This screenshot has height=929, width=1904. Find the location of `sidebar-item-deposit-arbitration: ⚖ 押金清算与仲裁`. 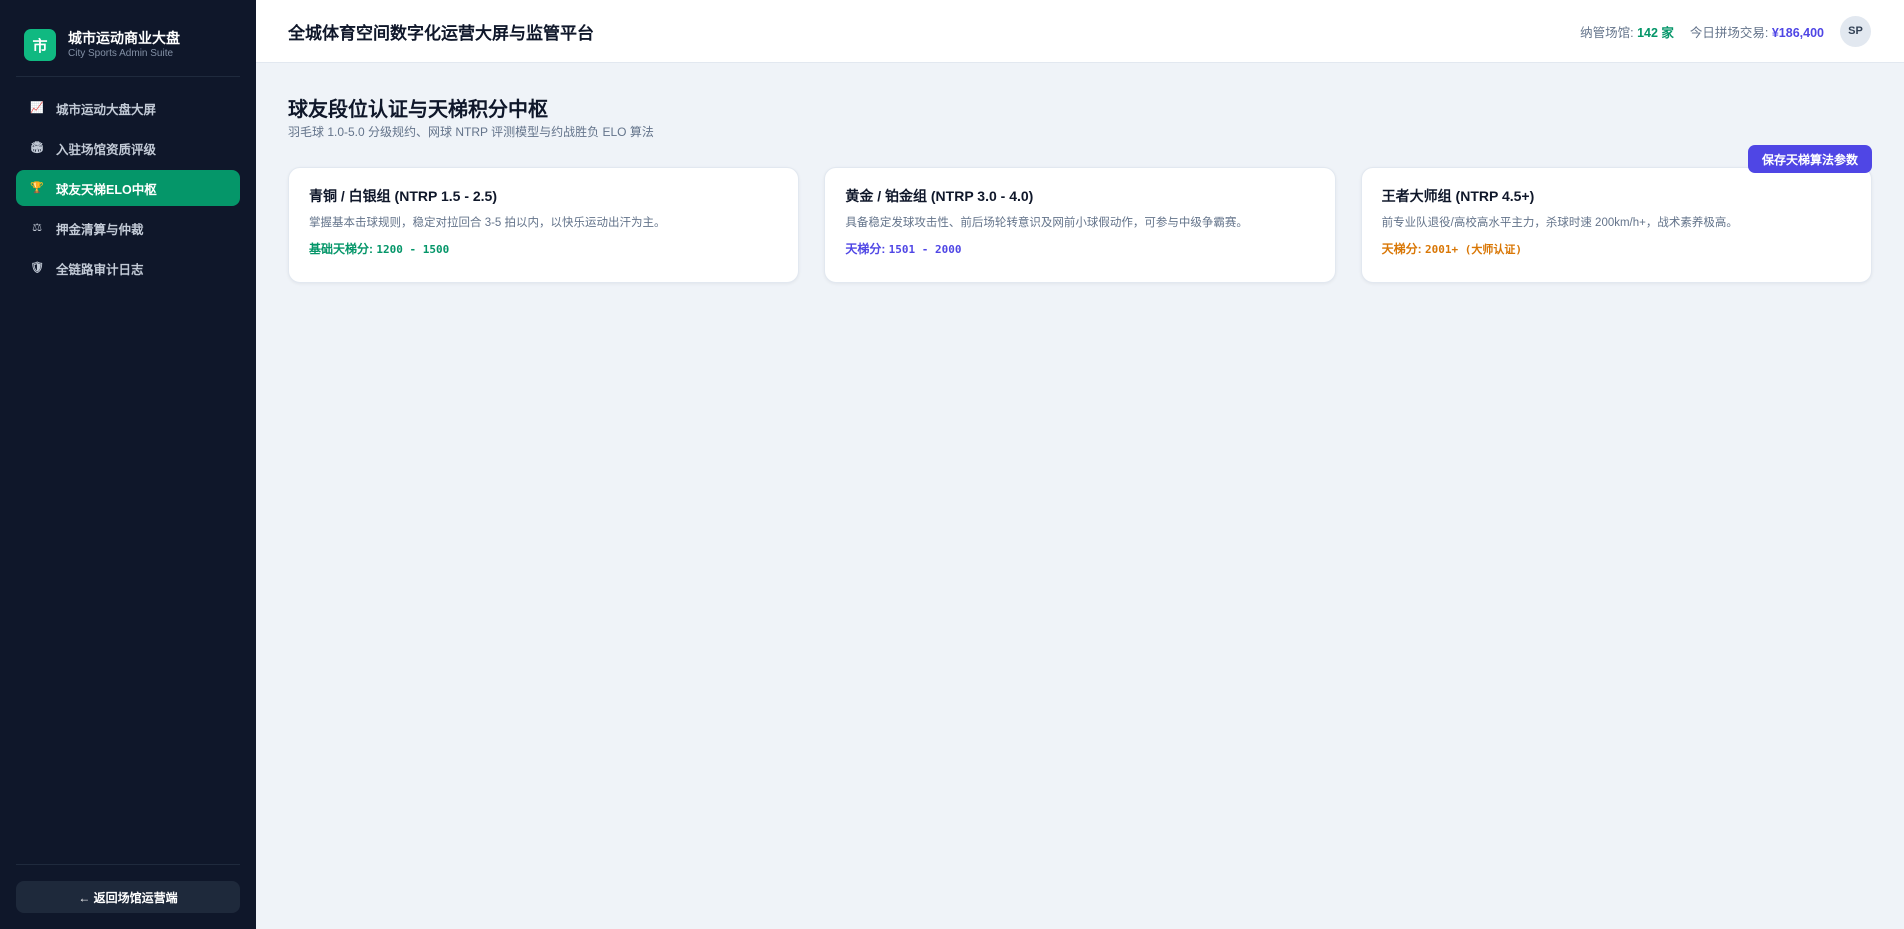

sidebar-item-deposit-arbitration: ⚖ 押金清算与仲裁 is located at coordinates (128, 228).